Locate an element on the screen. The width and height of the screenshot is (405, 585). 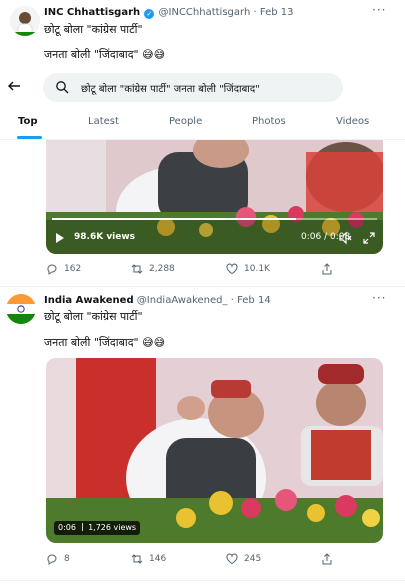
view-count: 1,726 views is located at coordinates (112, 527).